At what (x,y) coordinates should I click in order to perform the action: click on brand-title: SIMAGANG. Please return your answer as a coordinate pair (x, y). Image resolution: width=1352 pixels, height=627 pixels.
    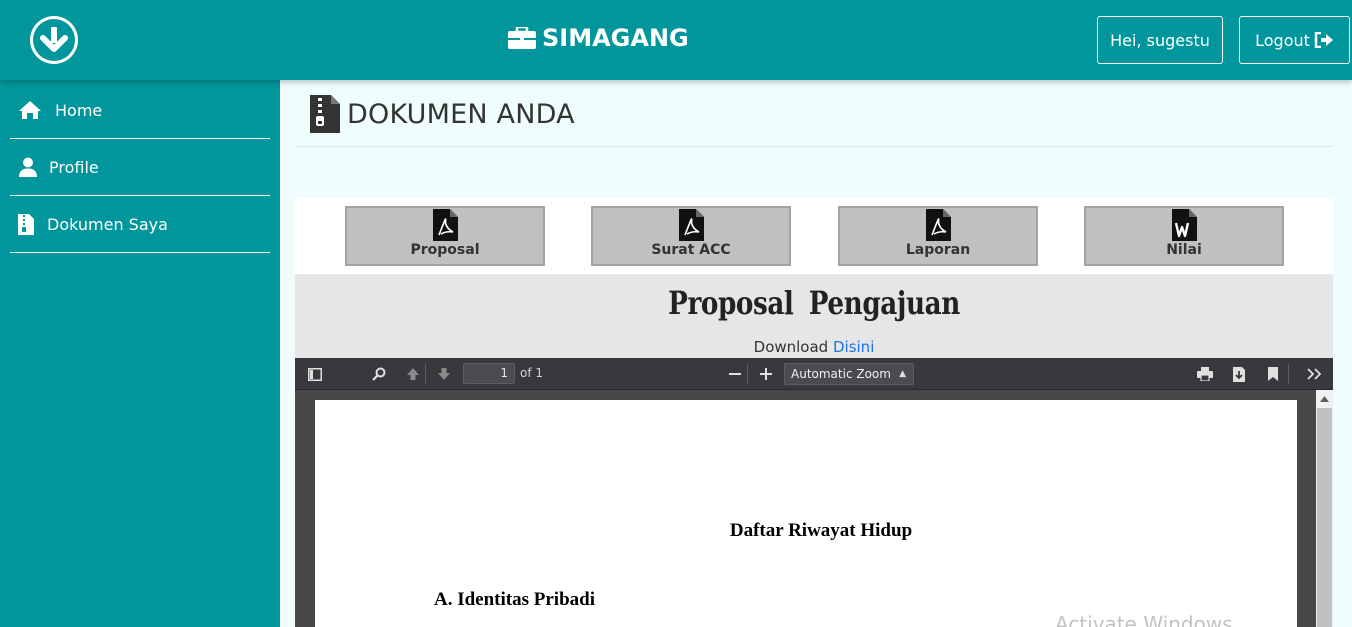
    Looking at the image, I should click on (598, 38).